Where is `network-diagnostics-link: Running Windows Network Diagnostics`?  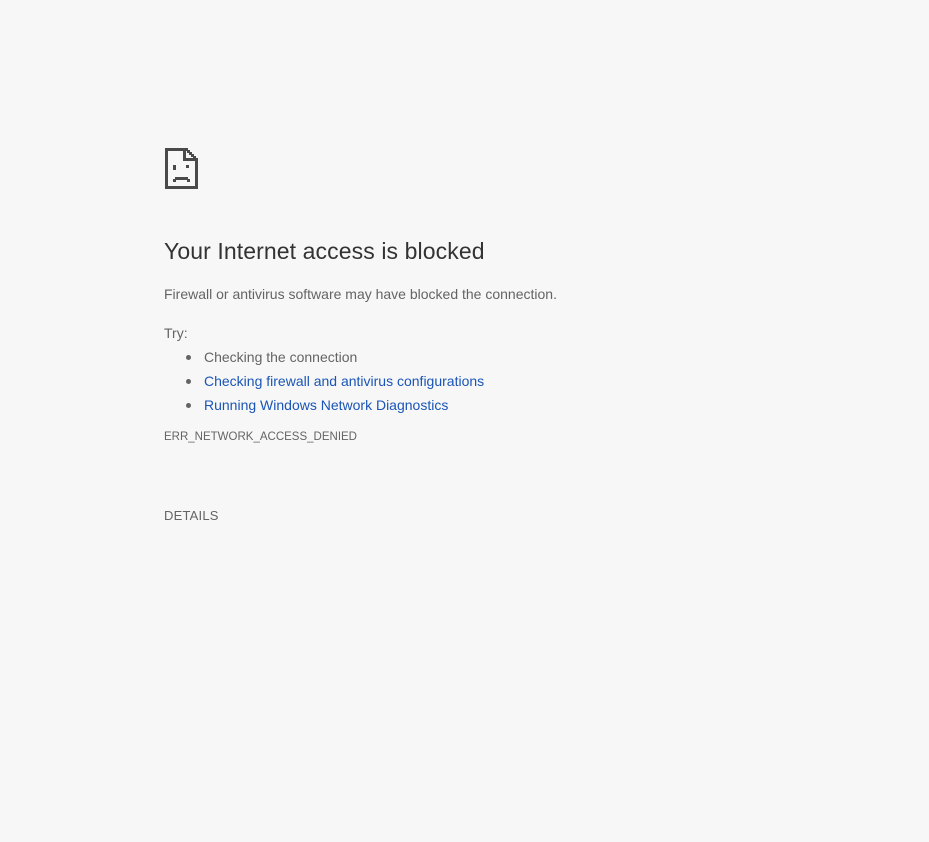 network-diagnostics-link: Running Windows Network Diagnostics is located at coordinates (326, 405).